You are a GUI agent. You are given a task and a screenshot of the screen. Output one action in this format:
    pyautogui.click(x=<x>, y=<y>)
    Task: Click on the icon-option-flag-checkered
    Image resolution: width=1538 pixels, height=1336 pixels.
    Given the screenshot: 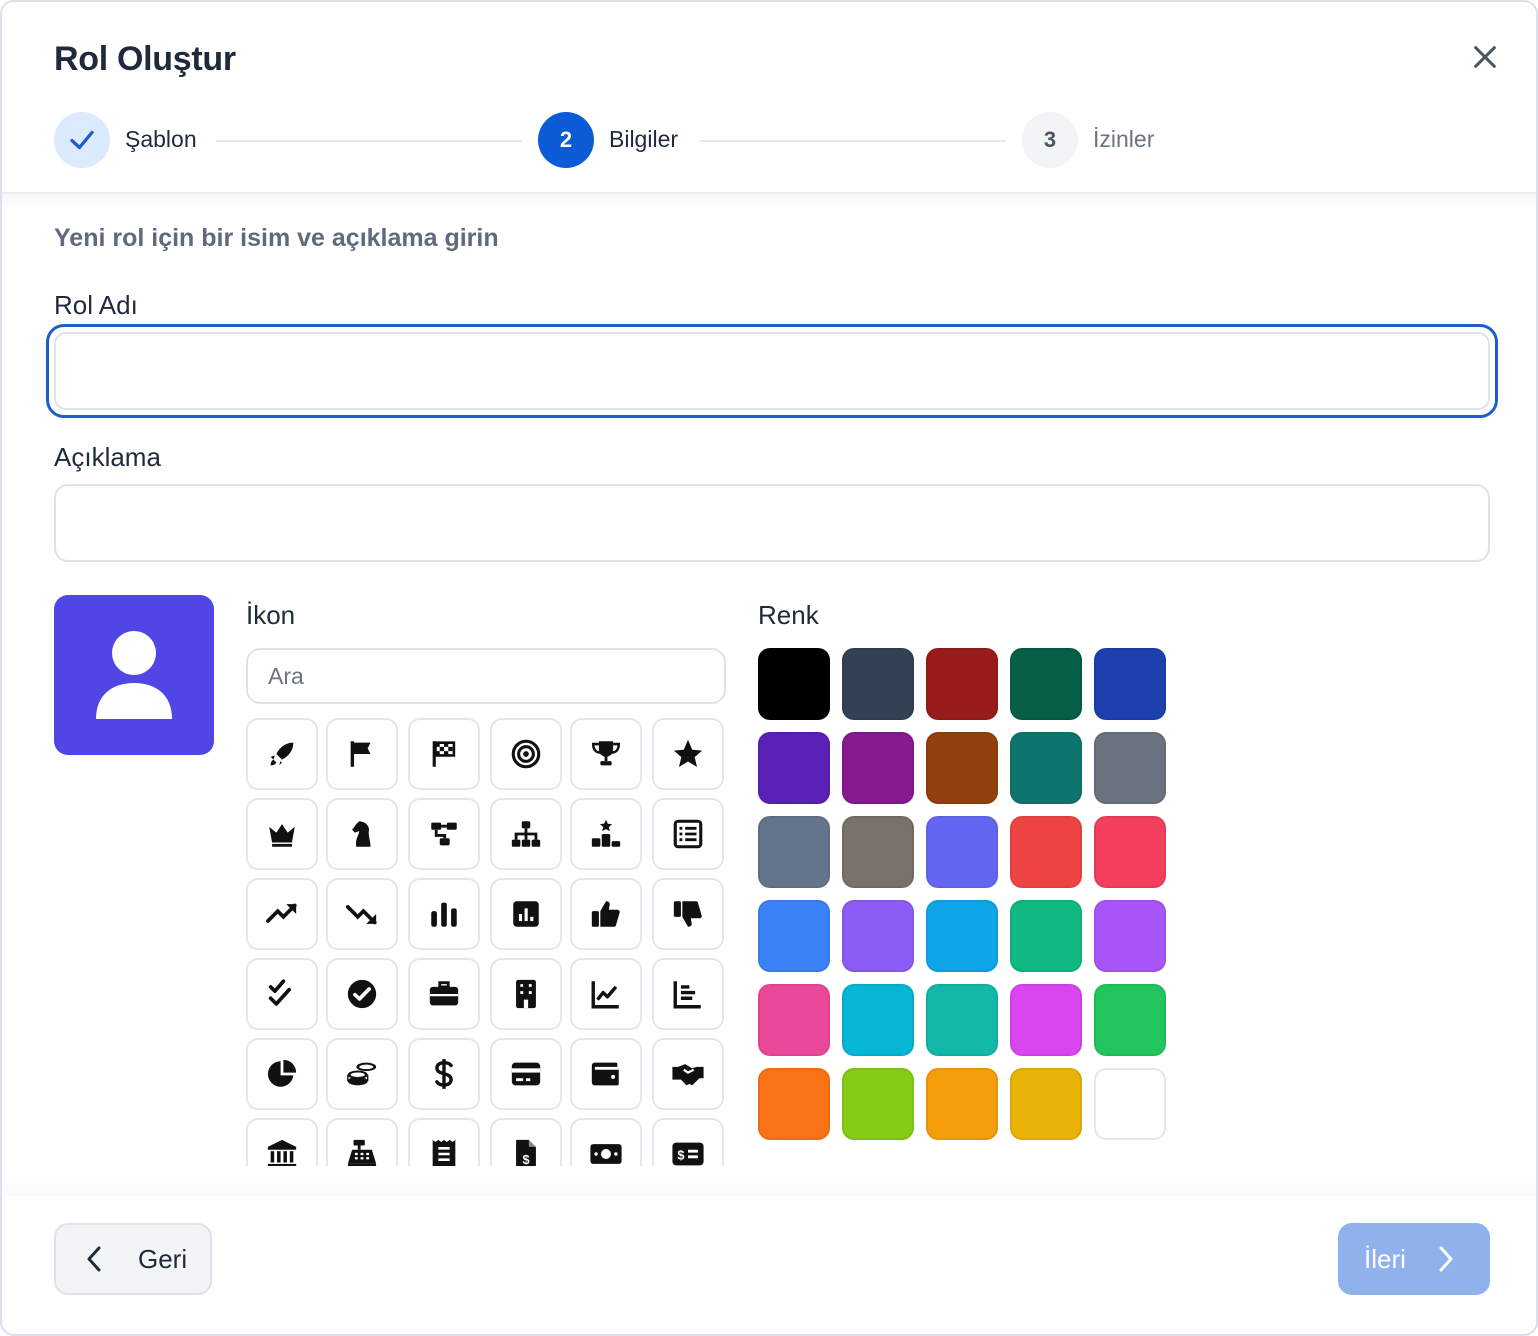 What is the action you would take?
    pyautogui.click(x=444, y=754)
    